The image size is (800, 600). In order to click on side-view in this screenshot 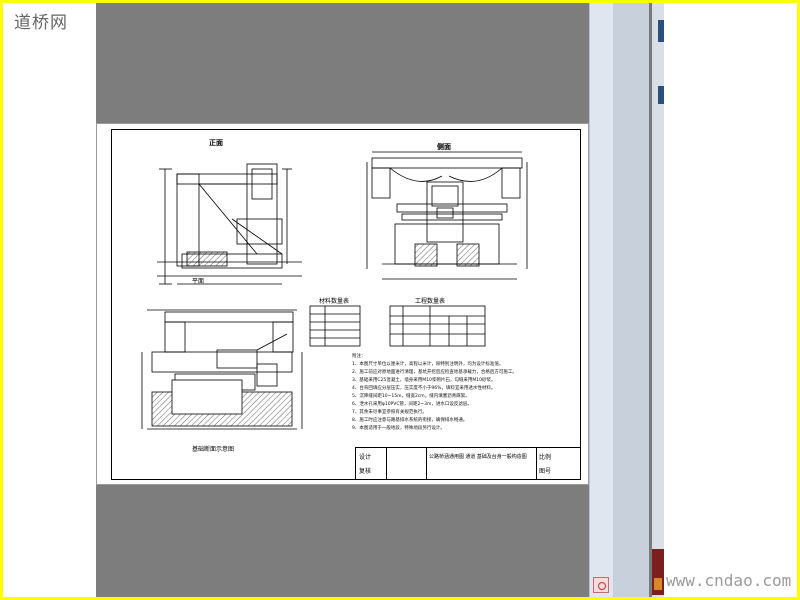, I will do `click(447, 215)`.